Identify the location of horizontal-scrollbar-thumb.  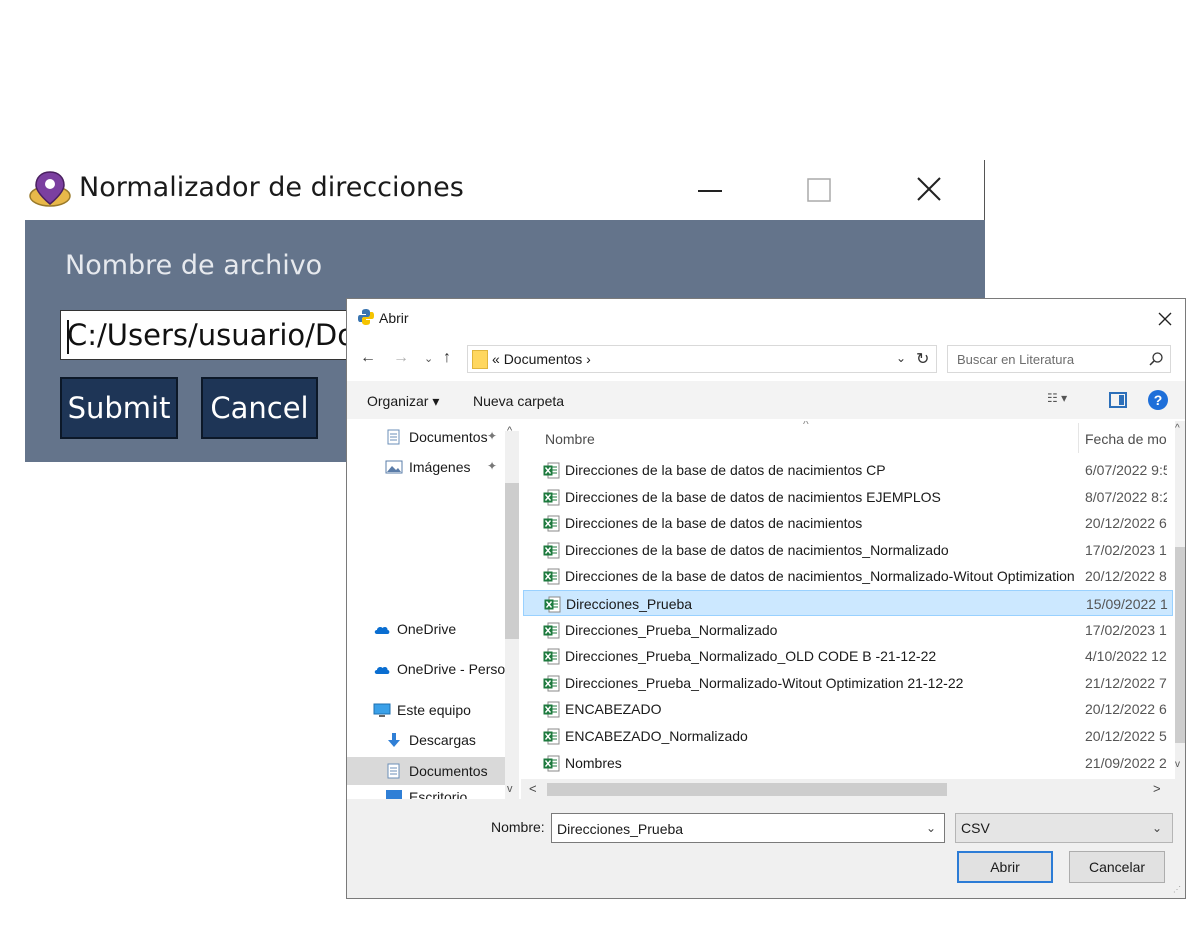
(747, 789).